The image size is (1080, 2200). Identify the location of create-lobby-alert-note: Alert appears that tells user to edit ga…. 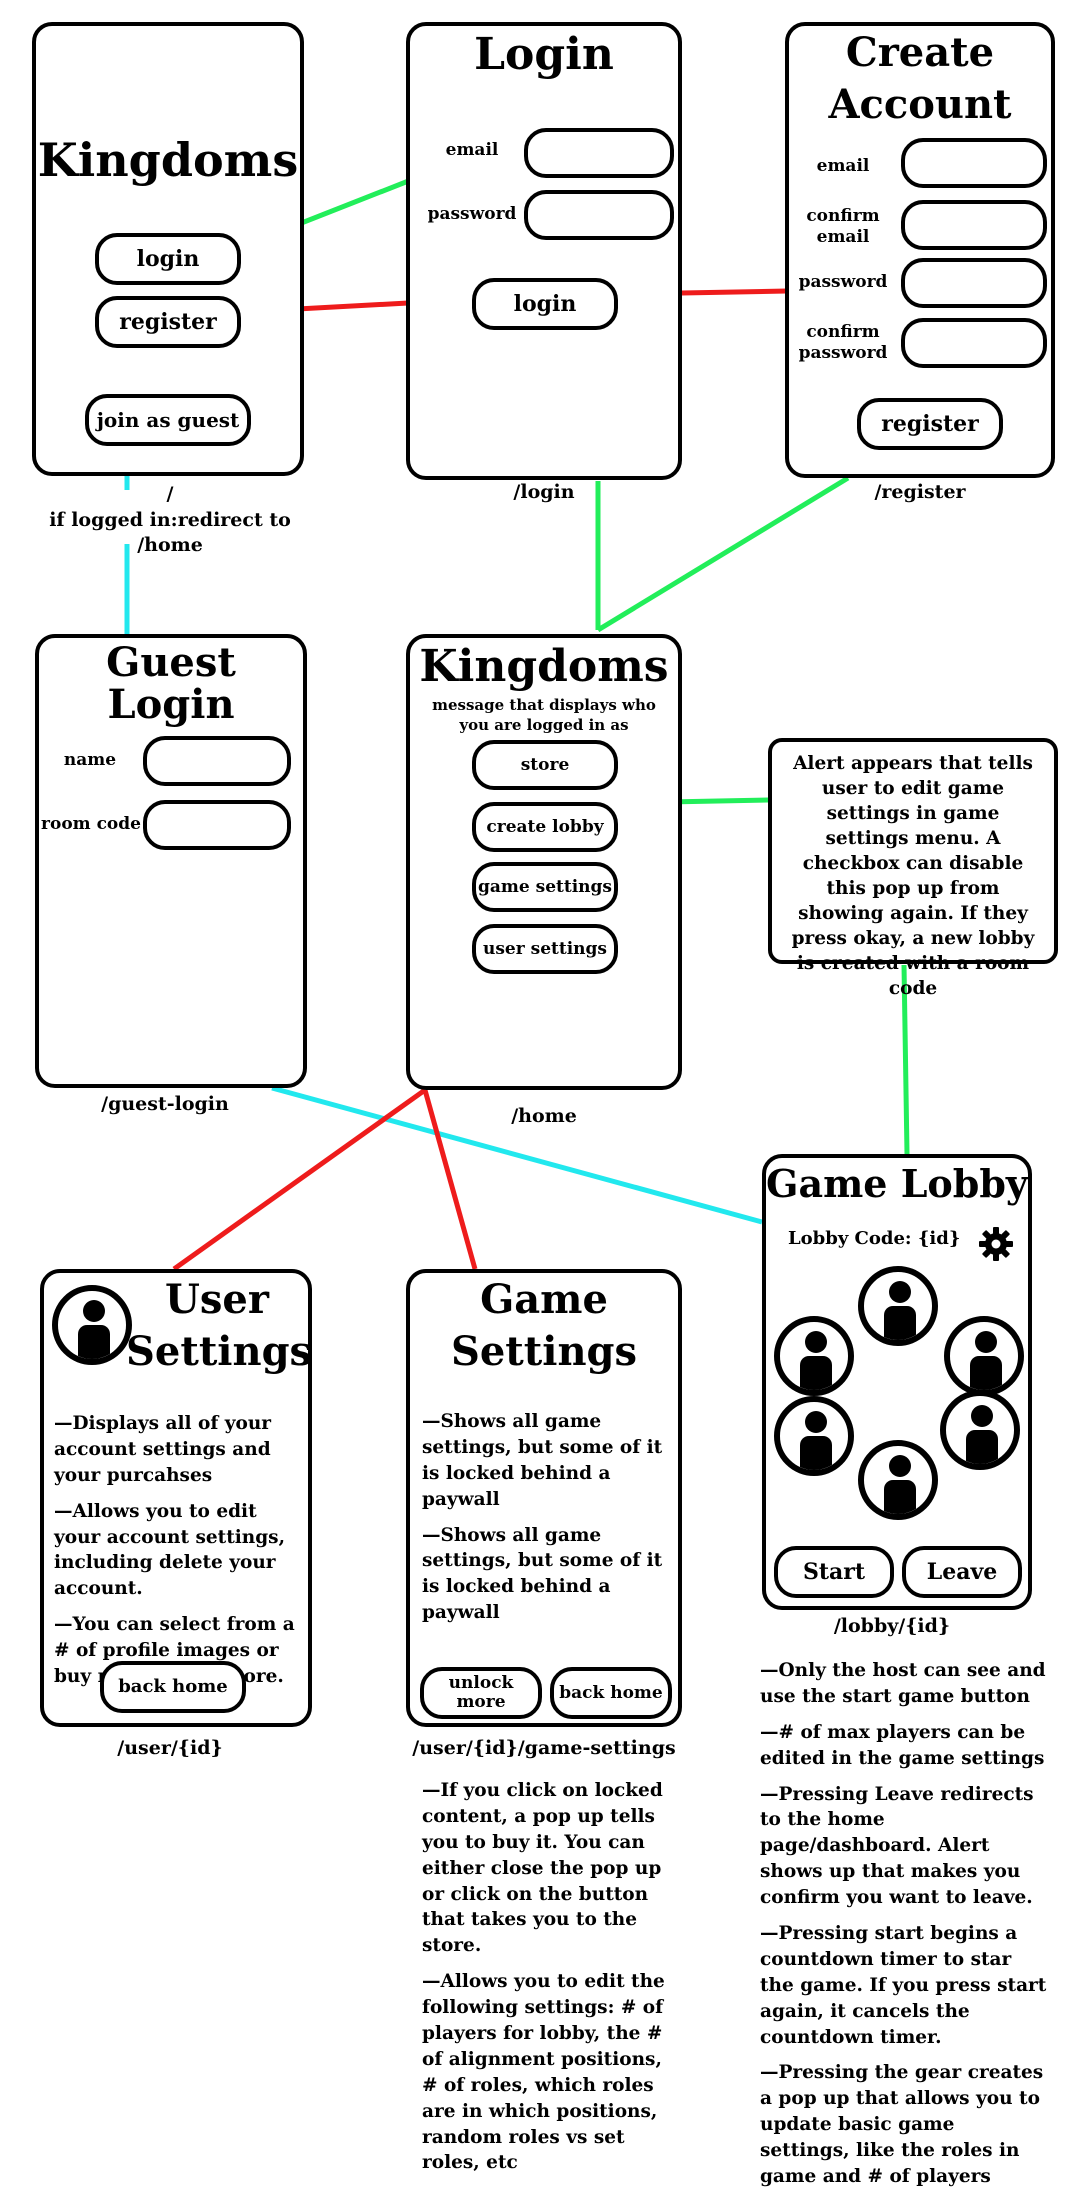
(913, 868).